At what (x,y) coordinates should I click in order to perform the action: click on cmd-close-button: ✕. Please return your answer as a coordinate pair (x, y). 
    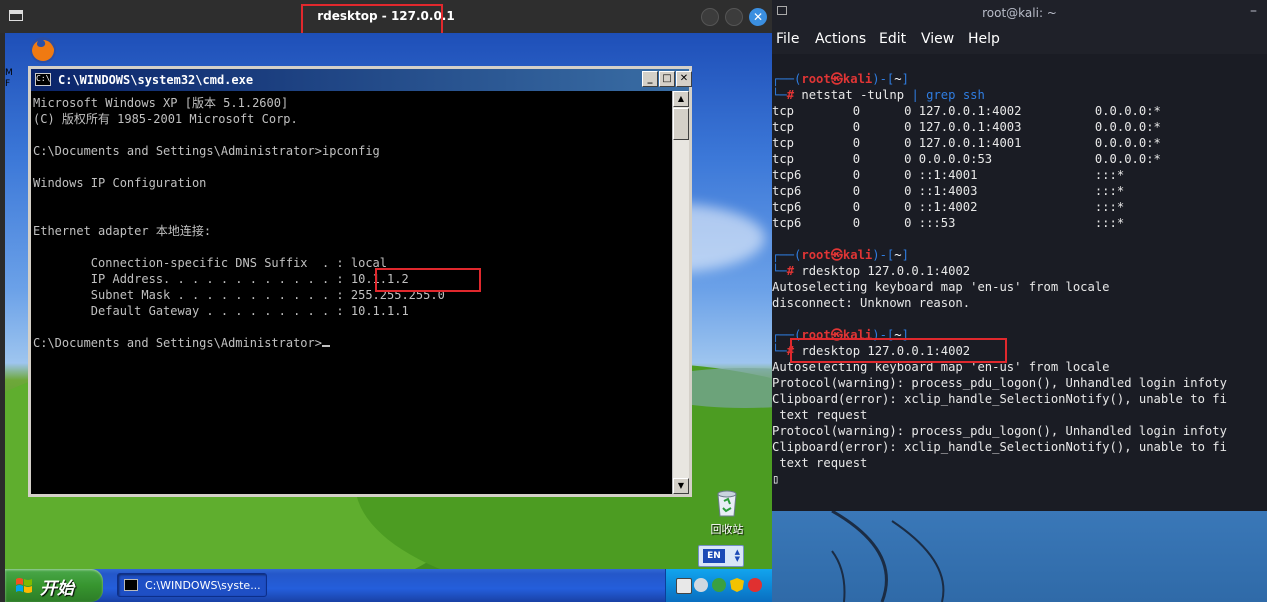
    Looking at the image, I should click on (684, 79).